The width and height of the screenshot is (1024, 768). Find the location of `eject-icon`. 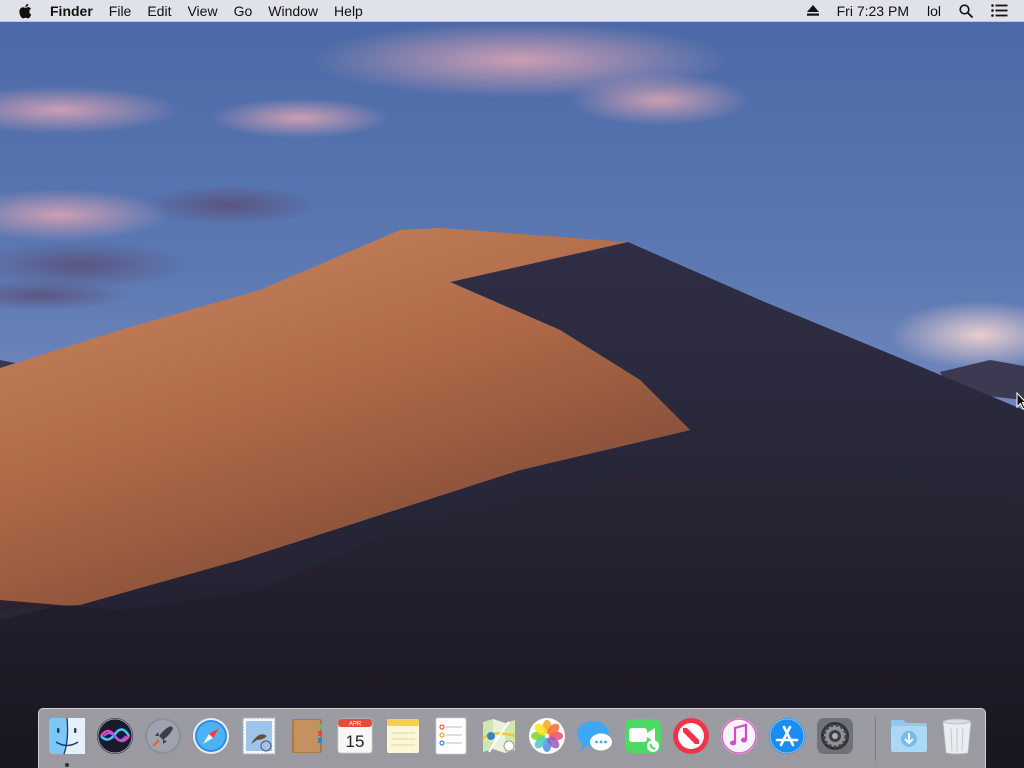

eject-icon is located at coordinates (813, 11).